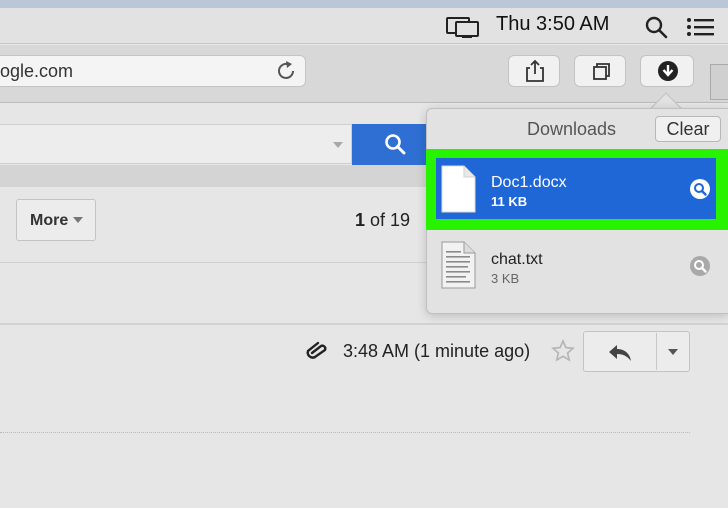 This screenshot has height=508, width=728. I want to click on share-icon, so click(535, 70).